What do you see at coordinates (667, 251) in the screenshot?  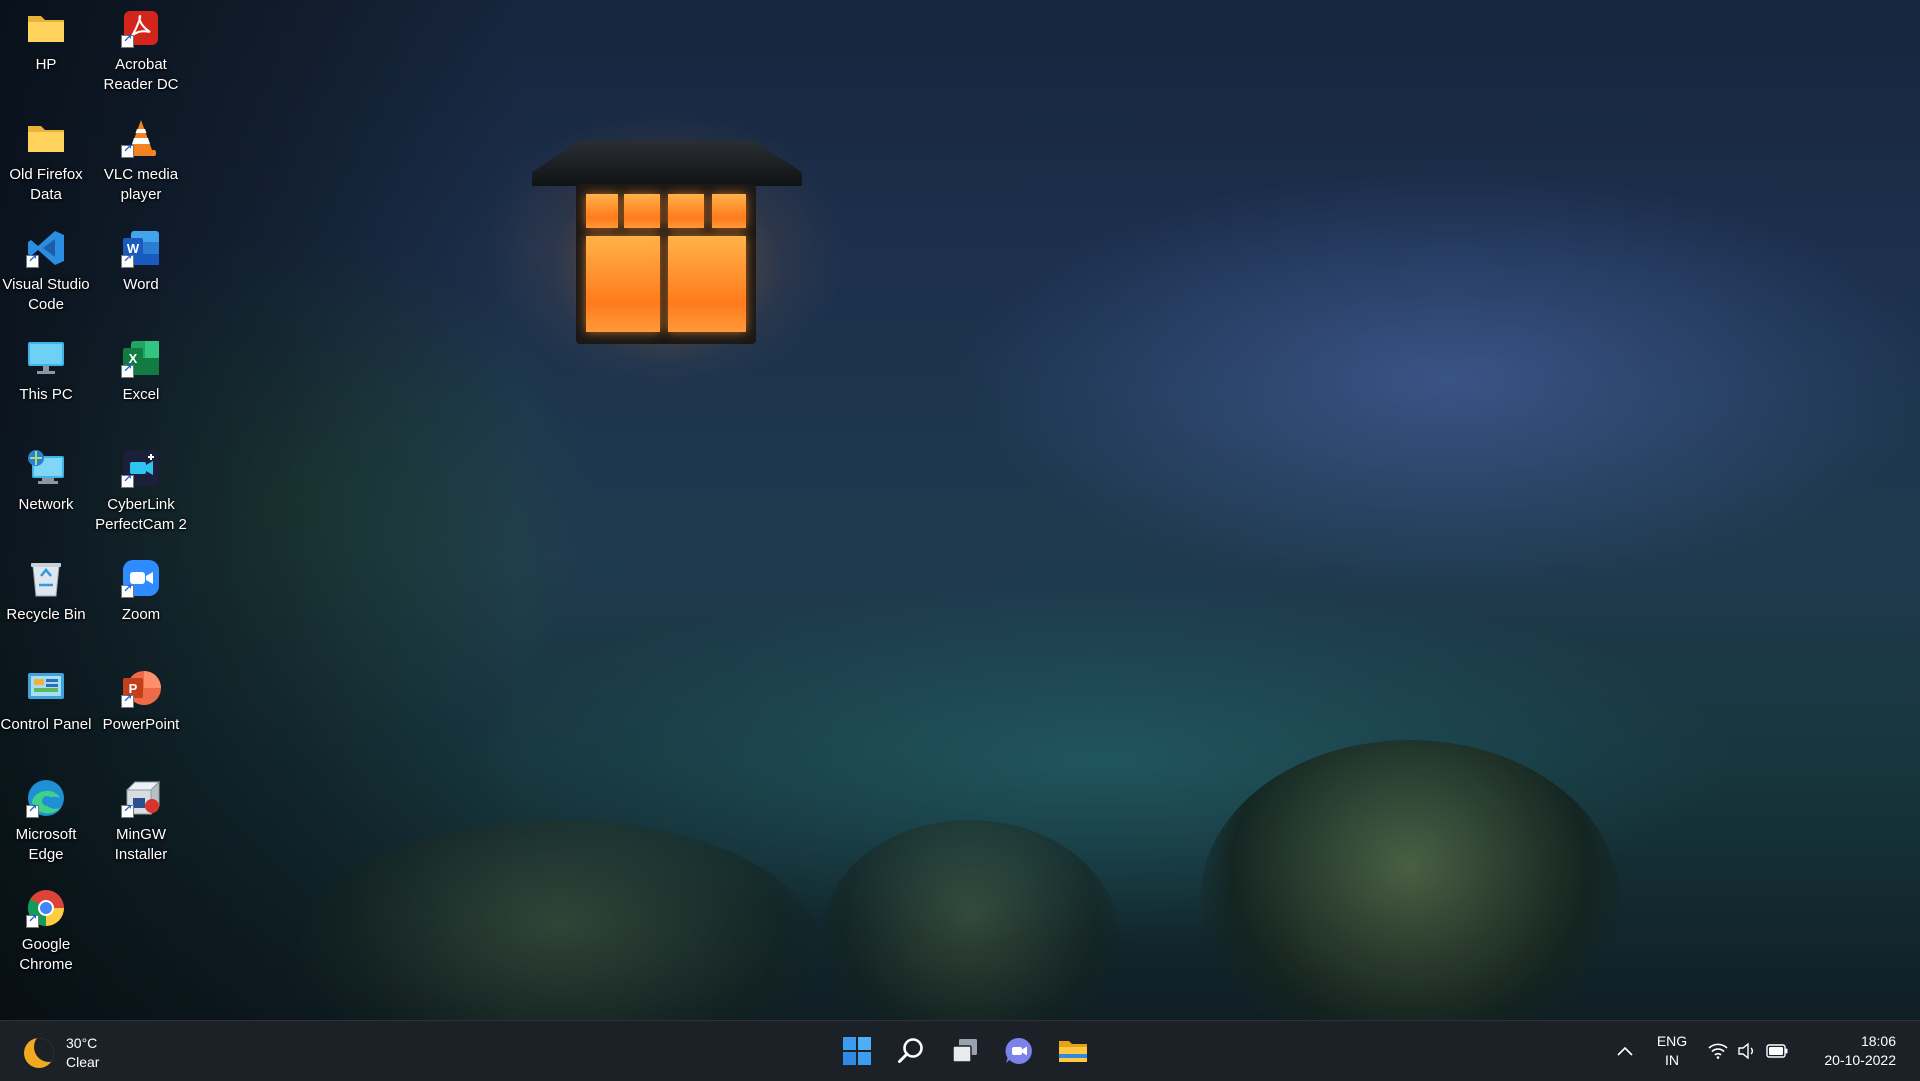 I see `wallpaper-lantern` at bounding box center [667, 251].